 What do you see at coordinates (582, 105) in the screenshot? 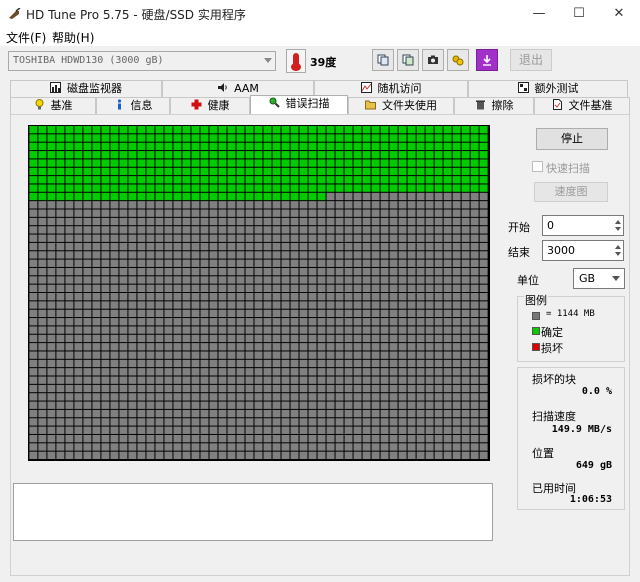
I see `tab-file-benchmark: 文件基准` at bounding box center [582, 105].